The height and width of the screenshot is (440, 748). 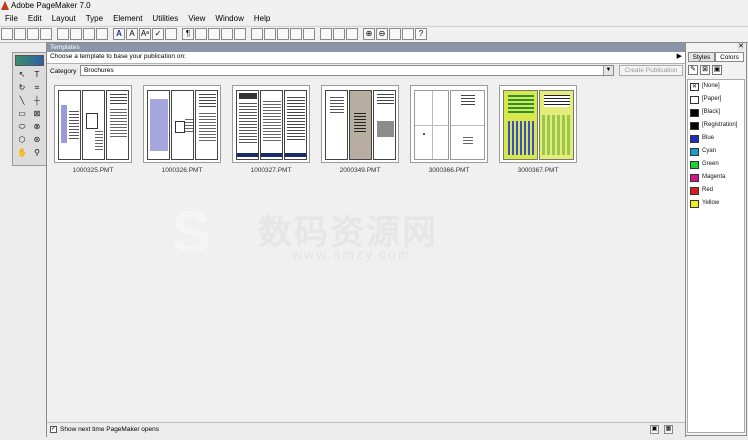 What do you see at coordinates (717, 70) in the screenshot?
I see `stroke-fill-icon: ▣` at bounding box center [717, 70].